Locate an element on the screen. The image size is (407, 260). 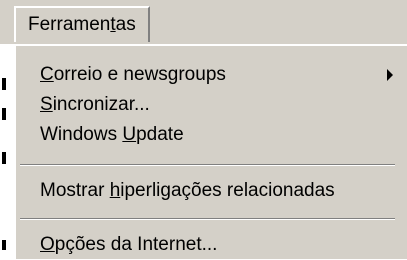
menu-item-correio-e-newsgroups: Correio e newsgroups is located at coordinates (211, 75).